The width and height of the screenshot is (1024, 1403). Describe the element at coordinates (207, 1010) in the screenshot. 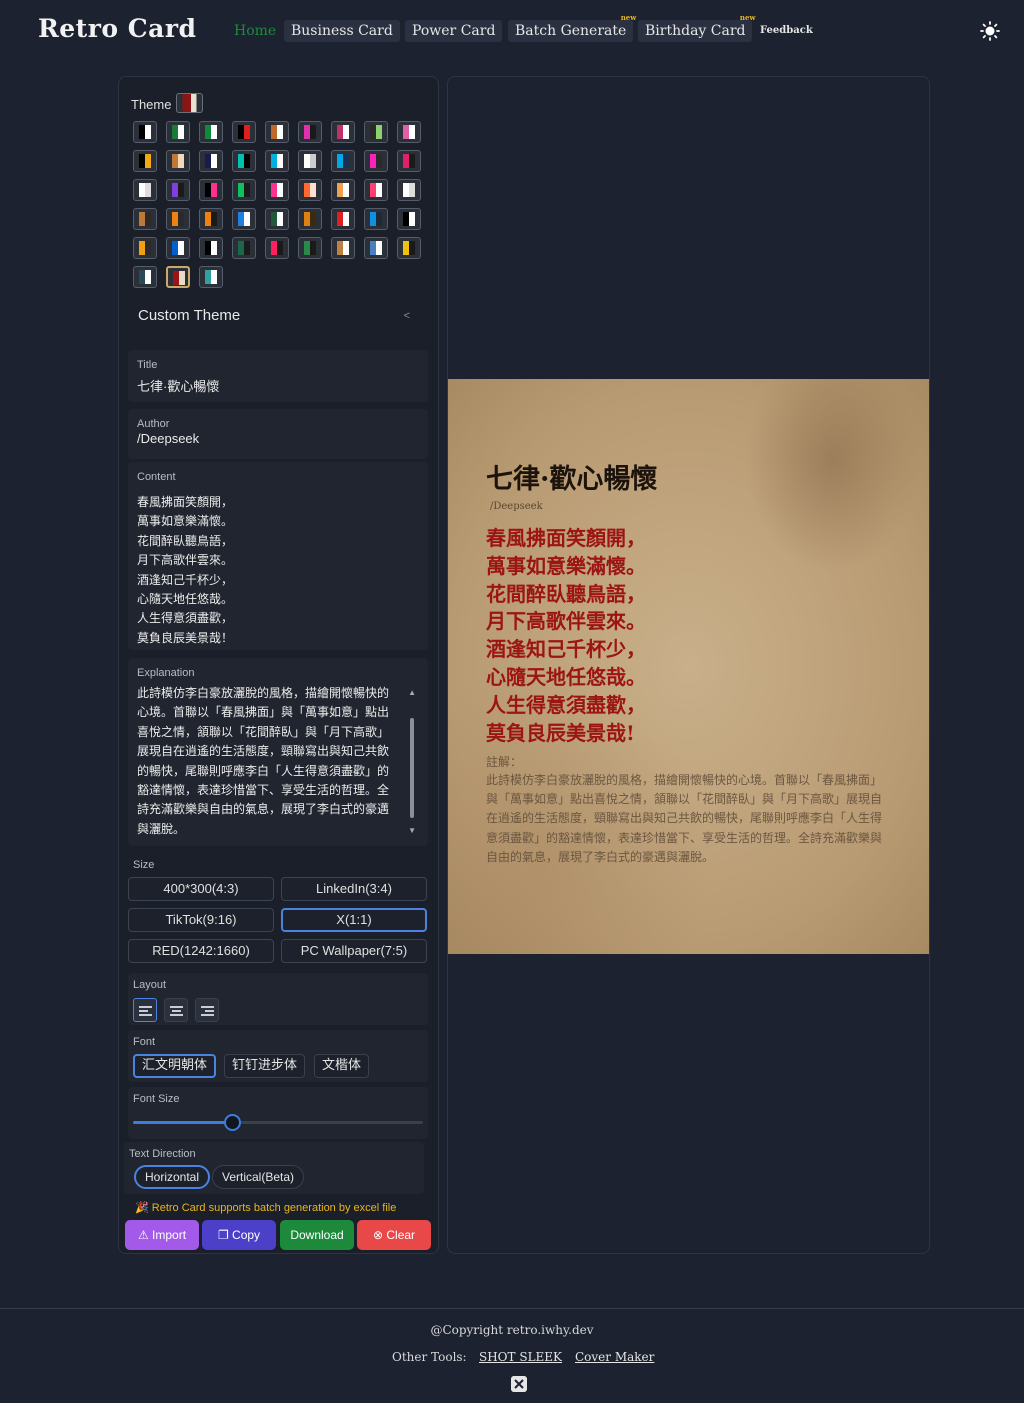

I see `align-right-icon` at that location.